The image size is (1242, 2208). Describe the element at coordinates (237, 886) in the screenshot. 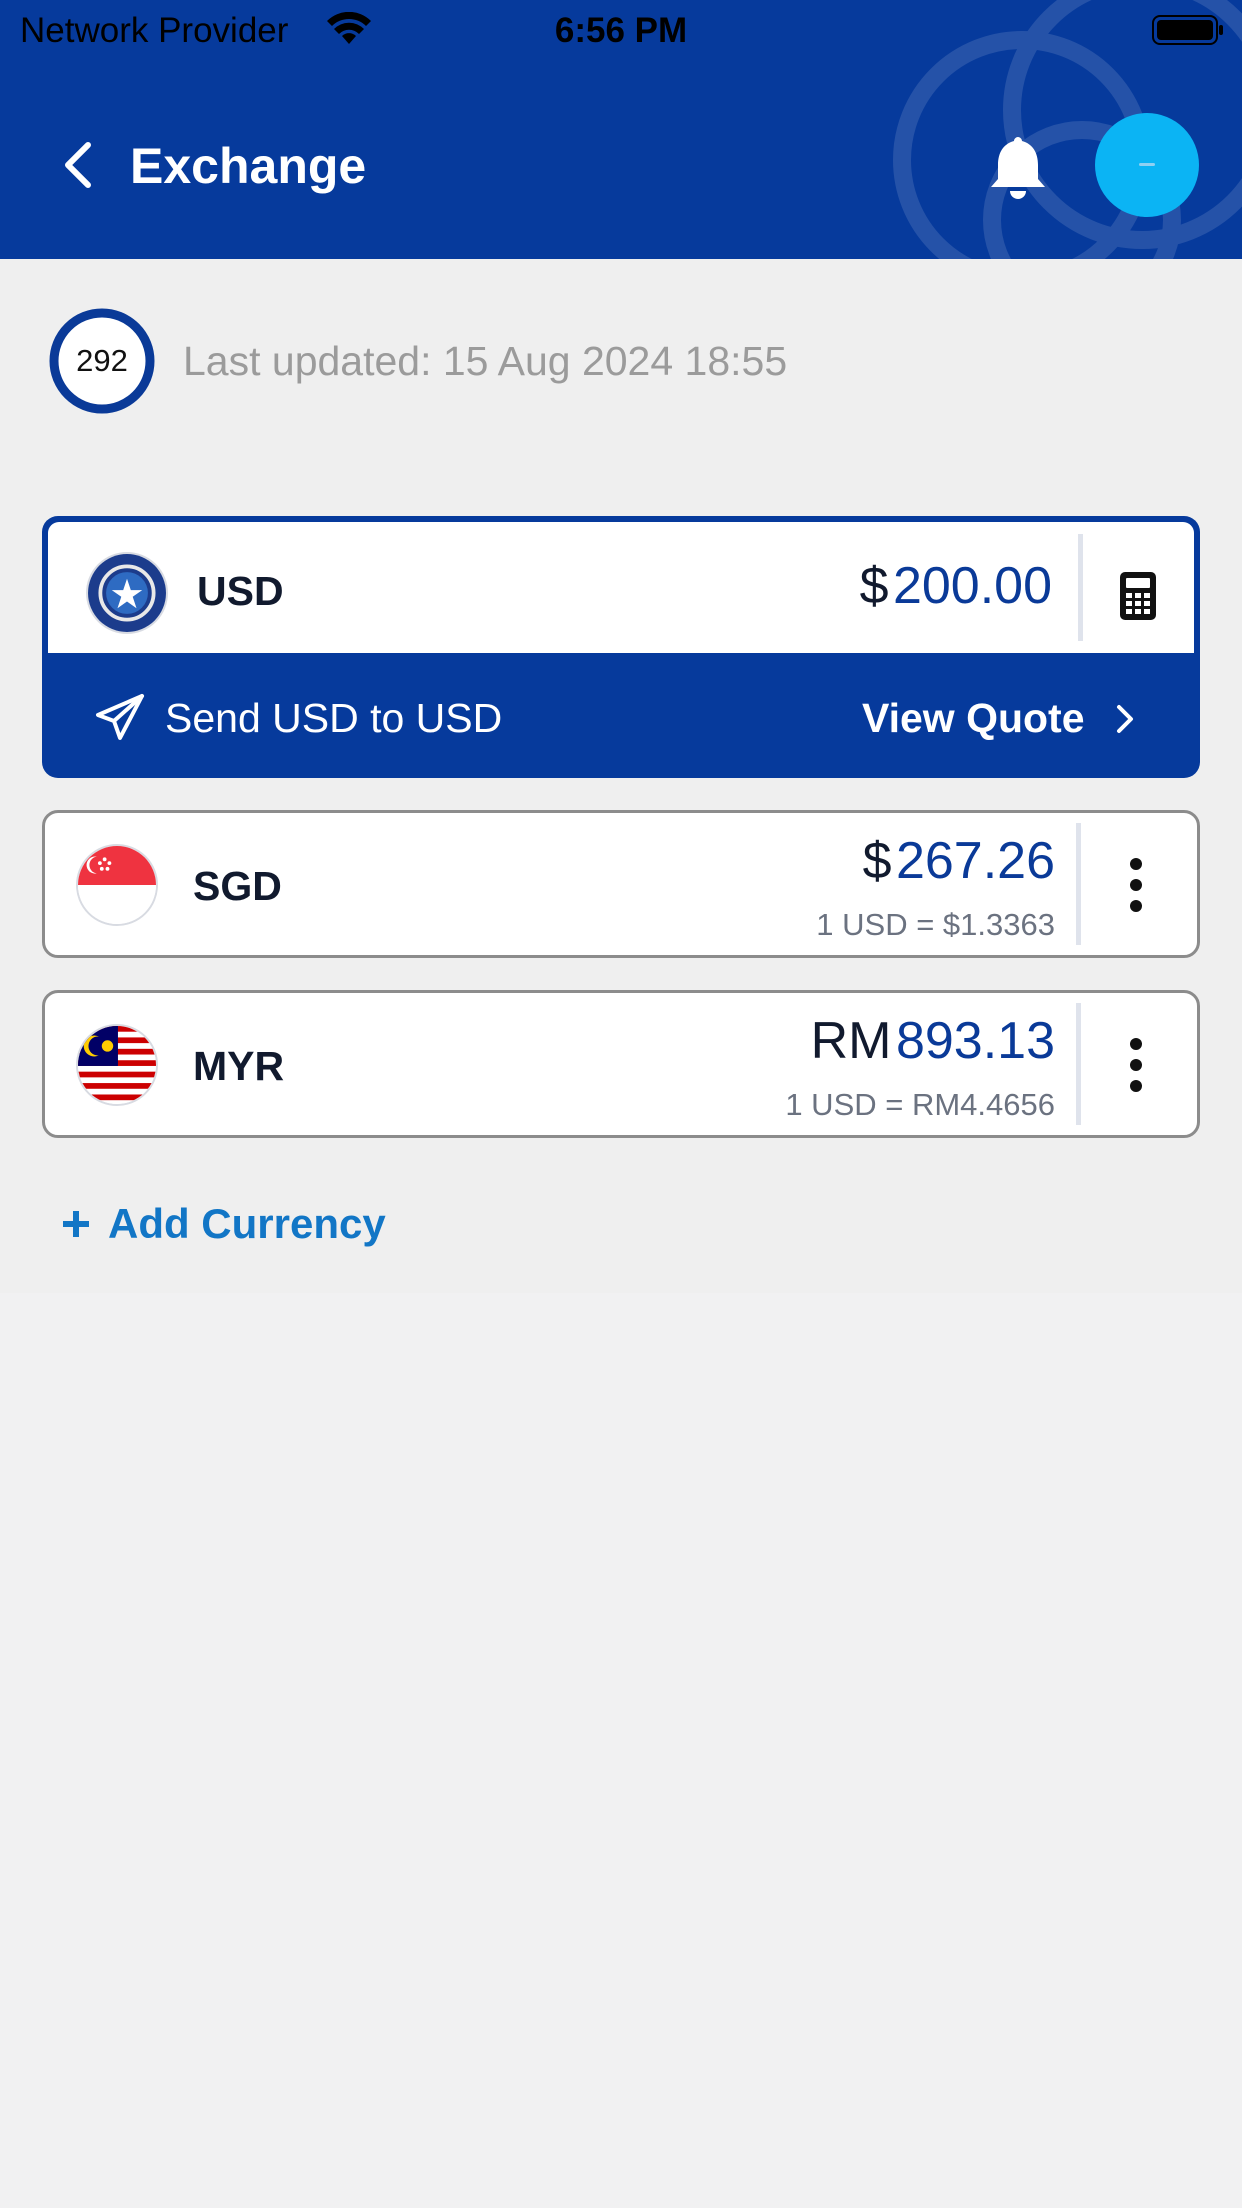

I see `currency-code: SGD` at that location.